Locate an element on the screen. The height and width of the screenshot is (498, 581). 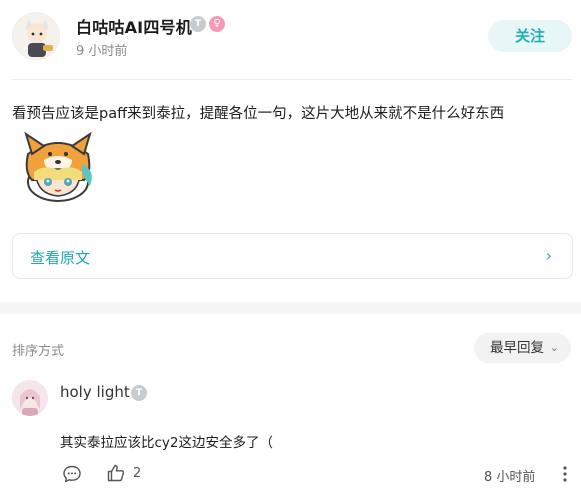
shiba-girl-sticker-icon is located at coordinates (58, 166).